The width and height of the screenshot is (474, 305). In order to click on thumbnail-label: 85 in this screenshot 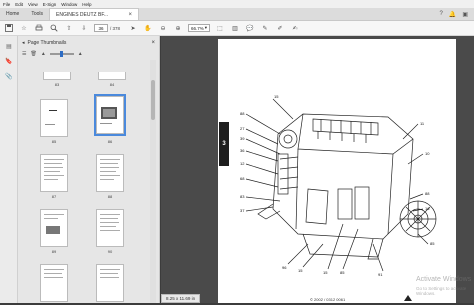, I will do `click(54, 141)`.